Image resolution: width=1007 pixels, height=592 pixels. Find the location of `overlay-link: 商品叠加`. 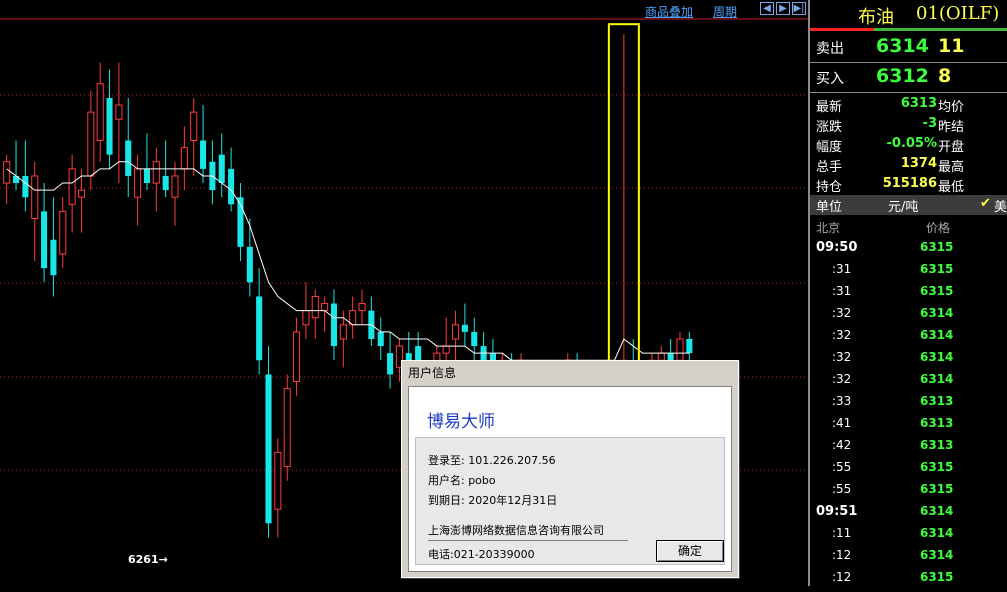

overlay-link: 商品叠加 is located at coordinates (669, 11).